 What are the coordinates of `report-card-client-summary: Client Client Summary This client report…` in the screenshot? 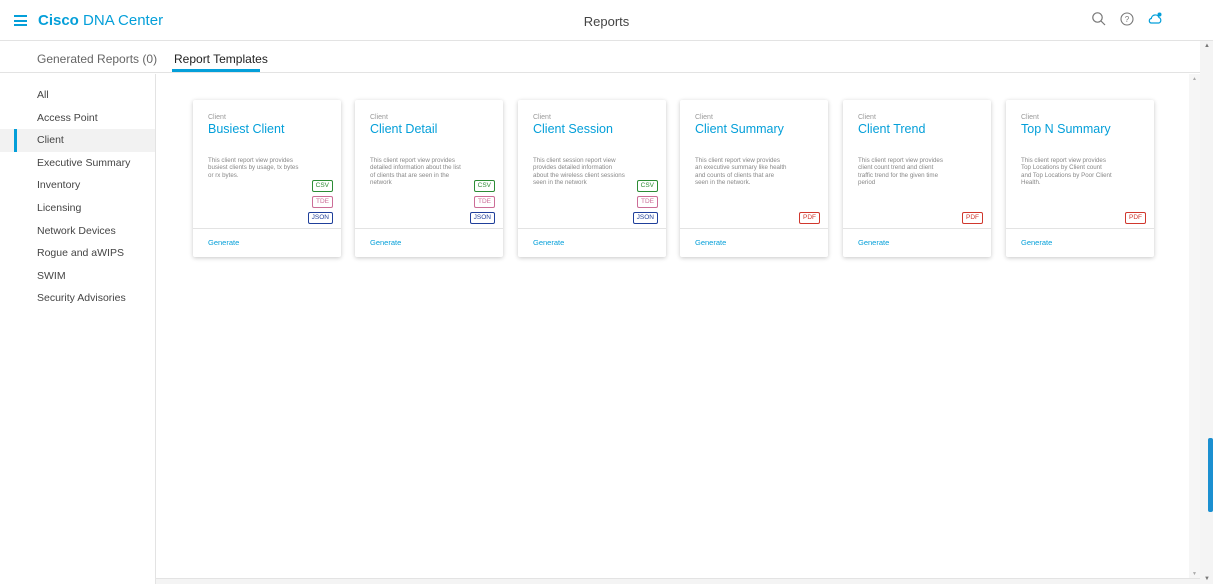 It's located at (754, 178).